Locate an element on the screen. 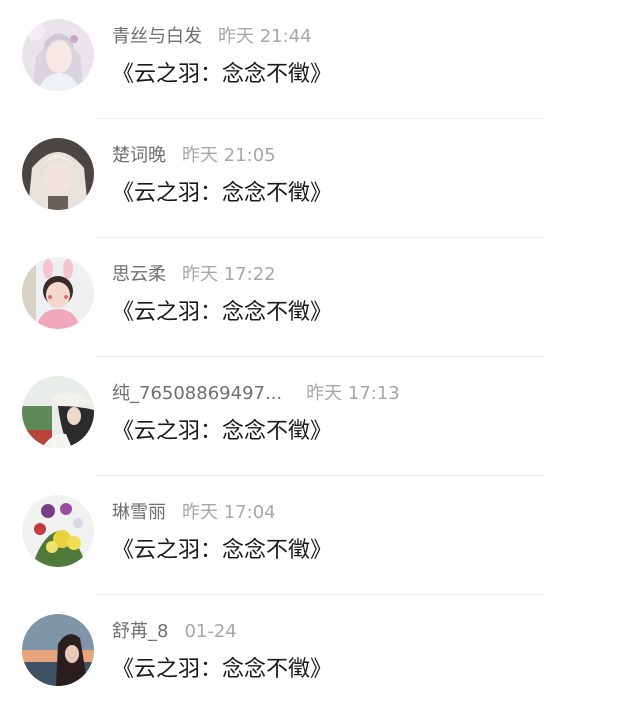  comment-meta: 思云柔 昨天 17:22 is located at coordinates (194, 275).